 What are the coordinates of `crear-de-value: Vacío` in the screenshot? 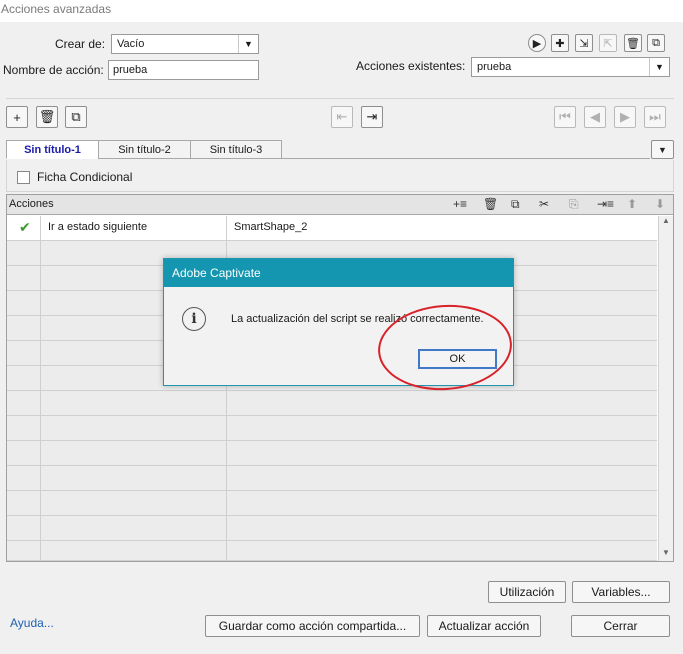 It's located at (131, 44).